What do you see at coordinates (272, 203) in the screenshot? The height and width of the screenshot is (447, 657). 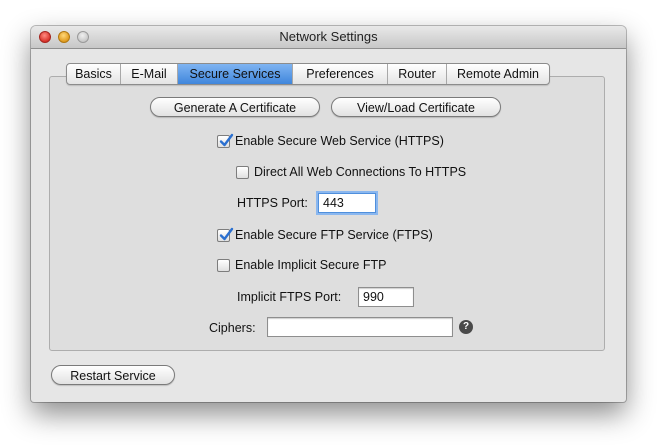 I see `https-port-label: HTTPS Port:` at bounding box center [272, 203].